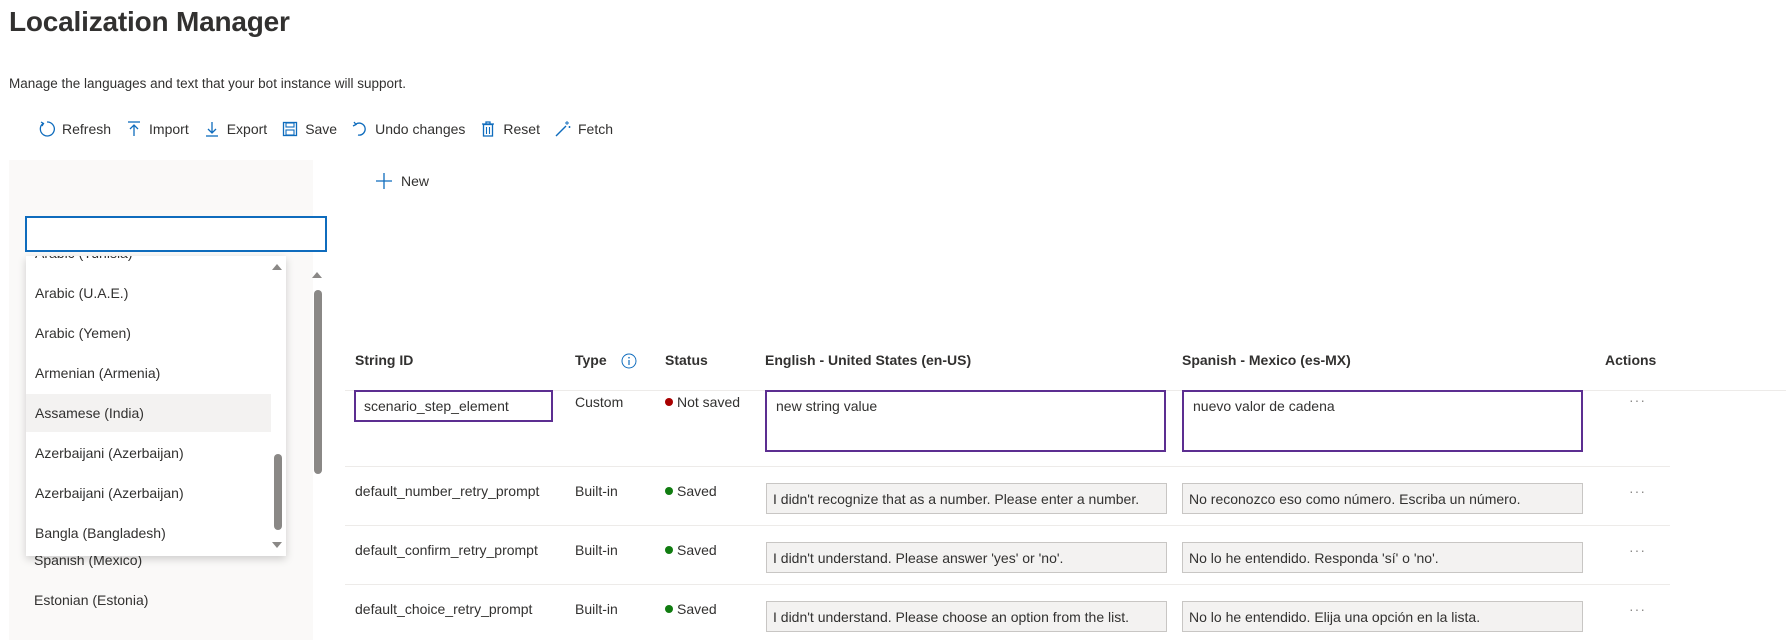 The height and width of the screenshot is (640, 1786). I want to click on trash-icon, so click(488, 129).